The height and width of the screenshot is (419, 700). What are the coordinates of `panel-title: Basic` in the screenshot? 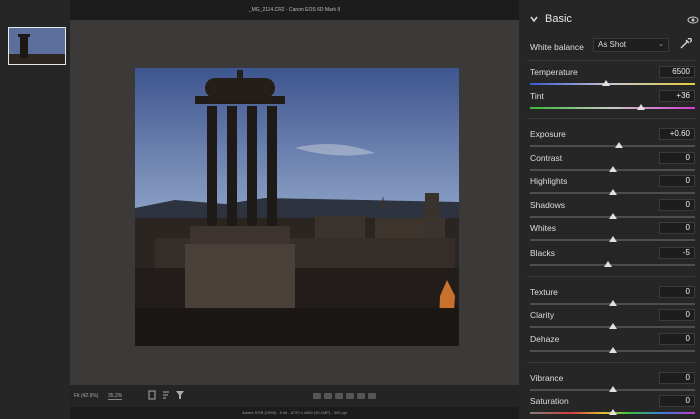 It's located at (558, 19).